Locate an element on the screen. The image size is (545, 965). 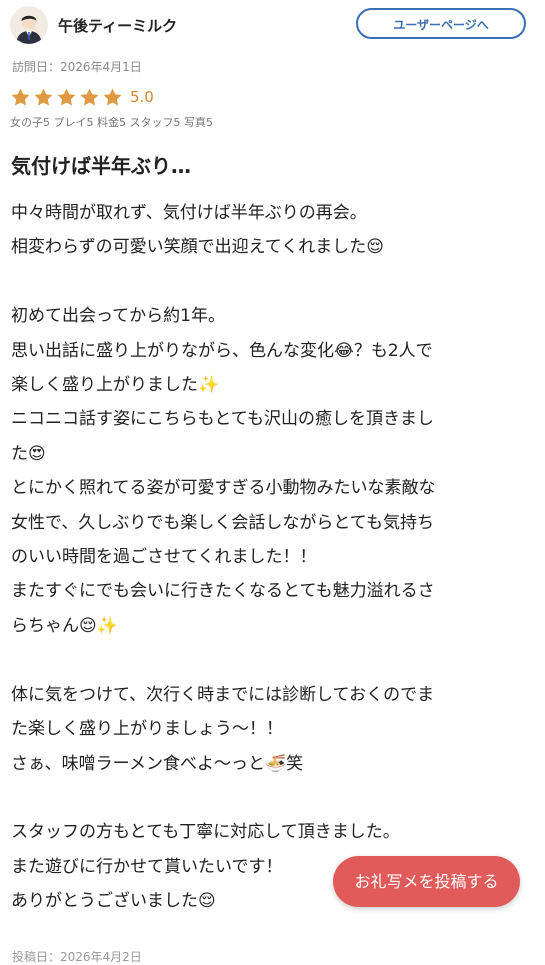
rating-stars: 5.0 is located at coordinates (82, 97).